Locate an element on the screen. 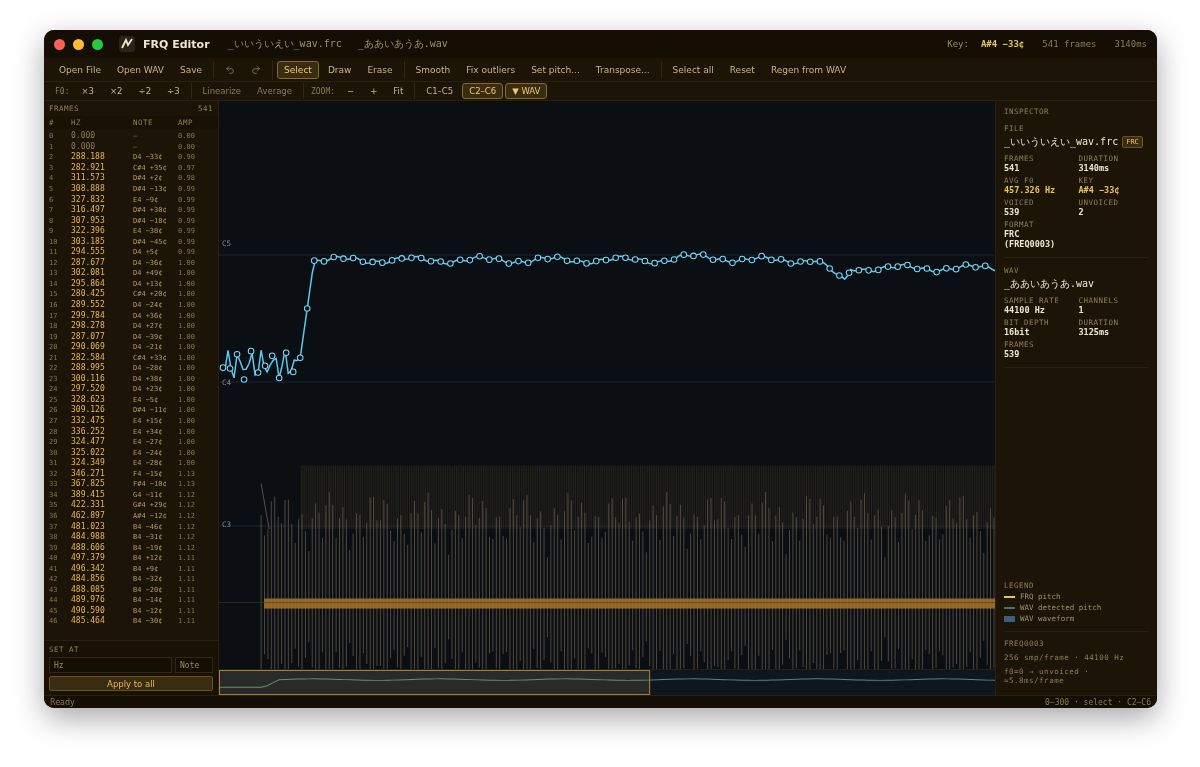  table-cell-text: 308.888 is located at coordinates (88, 189).